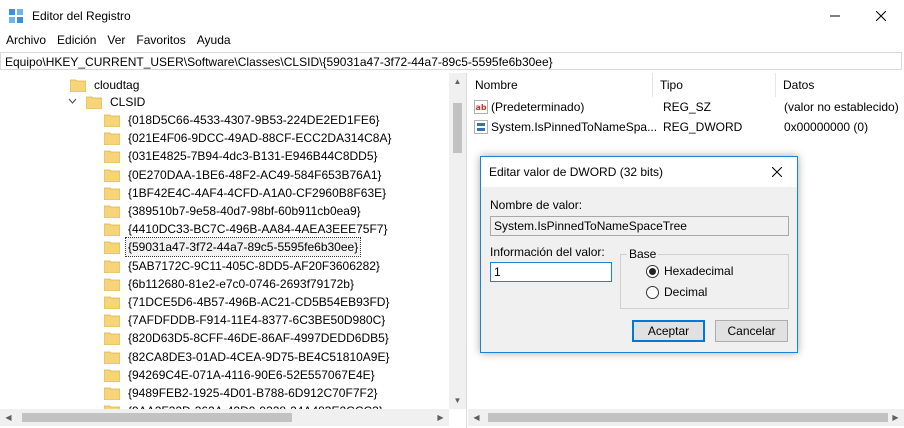 This screenshot has width=904, height=428. I want to click on tree-item-clsid-child: {7AFDFDDB-F914-11E4-8377-6C3BE50D980C}, so click(245, 320).